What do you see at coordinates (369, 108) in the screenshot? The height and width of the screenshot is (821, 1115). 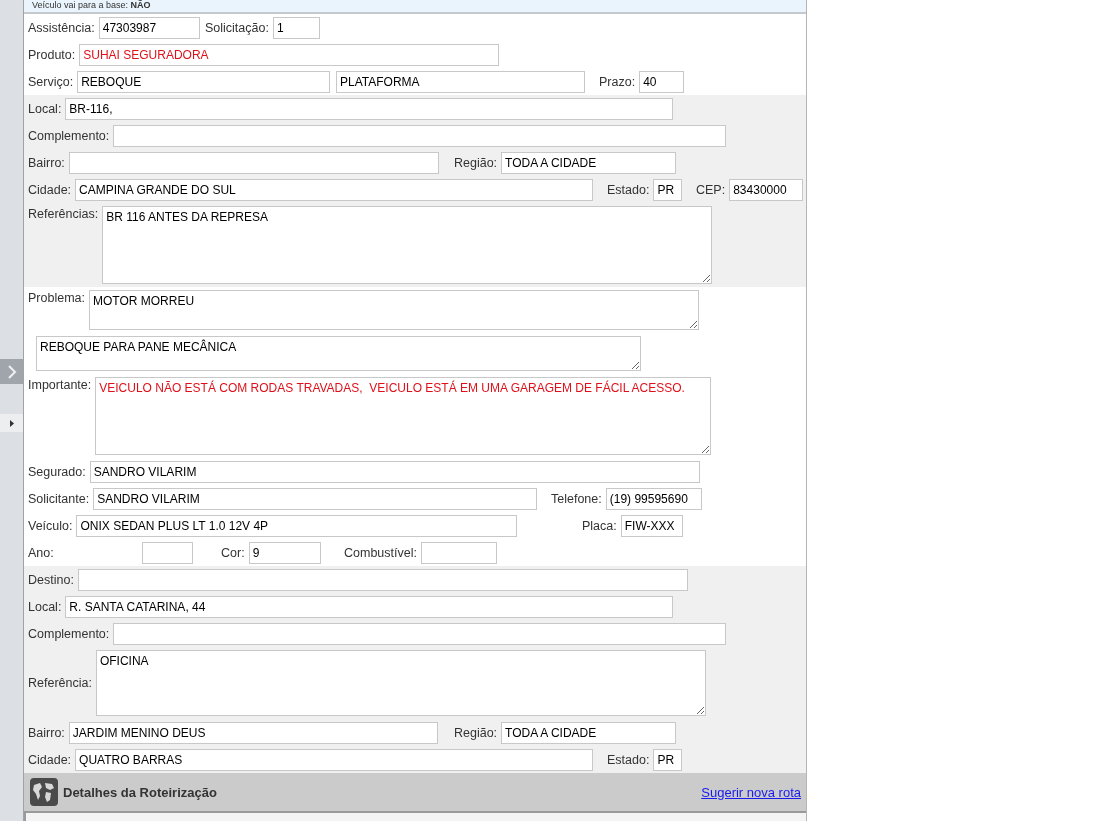 I see `input-field: BR-116,` at bounding box center [369, 108].